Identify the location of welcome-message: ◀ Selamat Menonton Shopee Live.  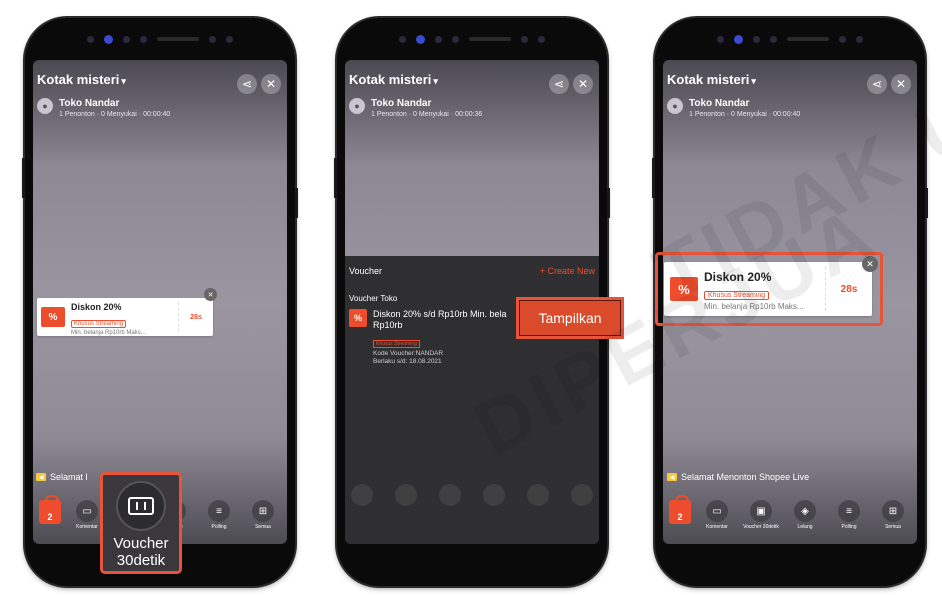
(738, 477).